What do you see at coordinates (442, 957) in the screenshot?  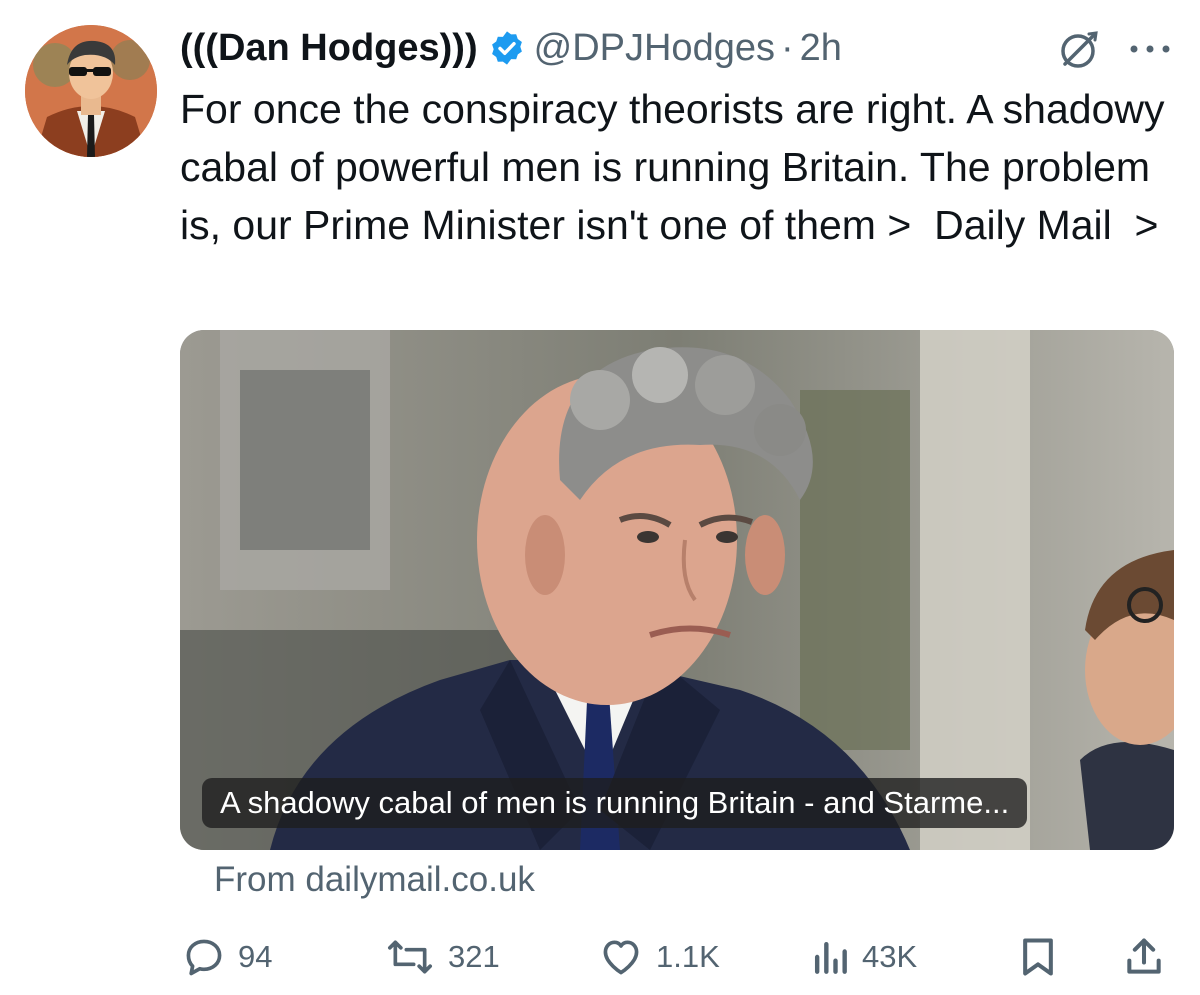 I see `repost-button: 321` at bounding box center [442, 957].